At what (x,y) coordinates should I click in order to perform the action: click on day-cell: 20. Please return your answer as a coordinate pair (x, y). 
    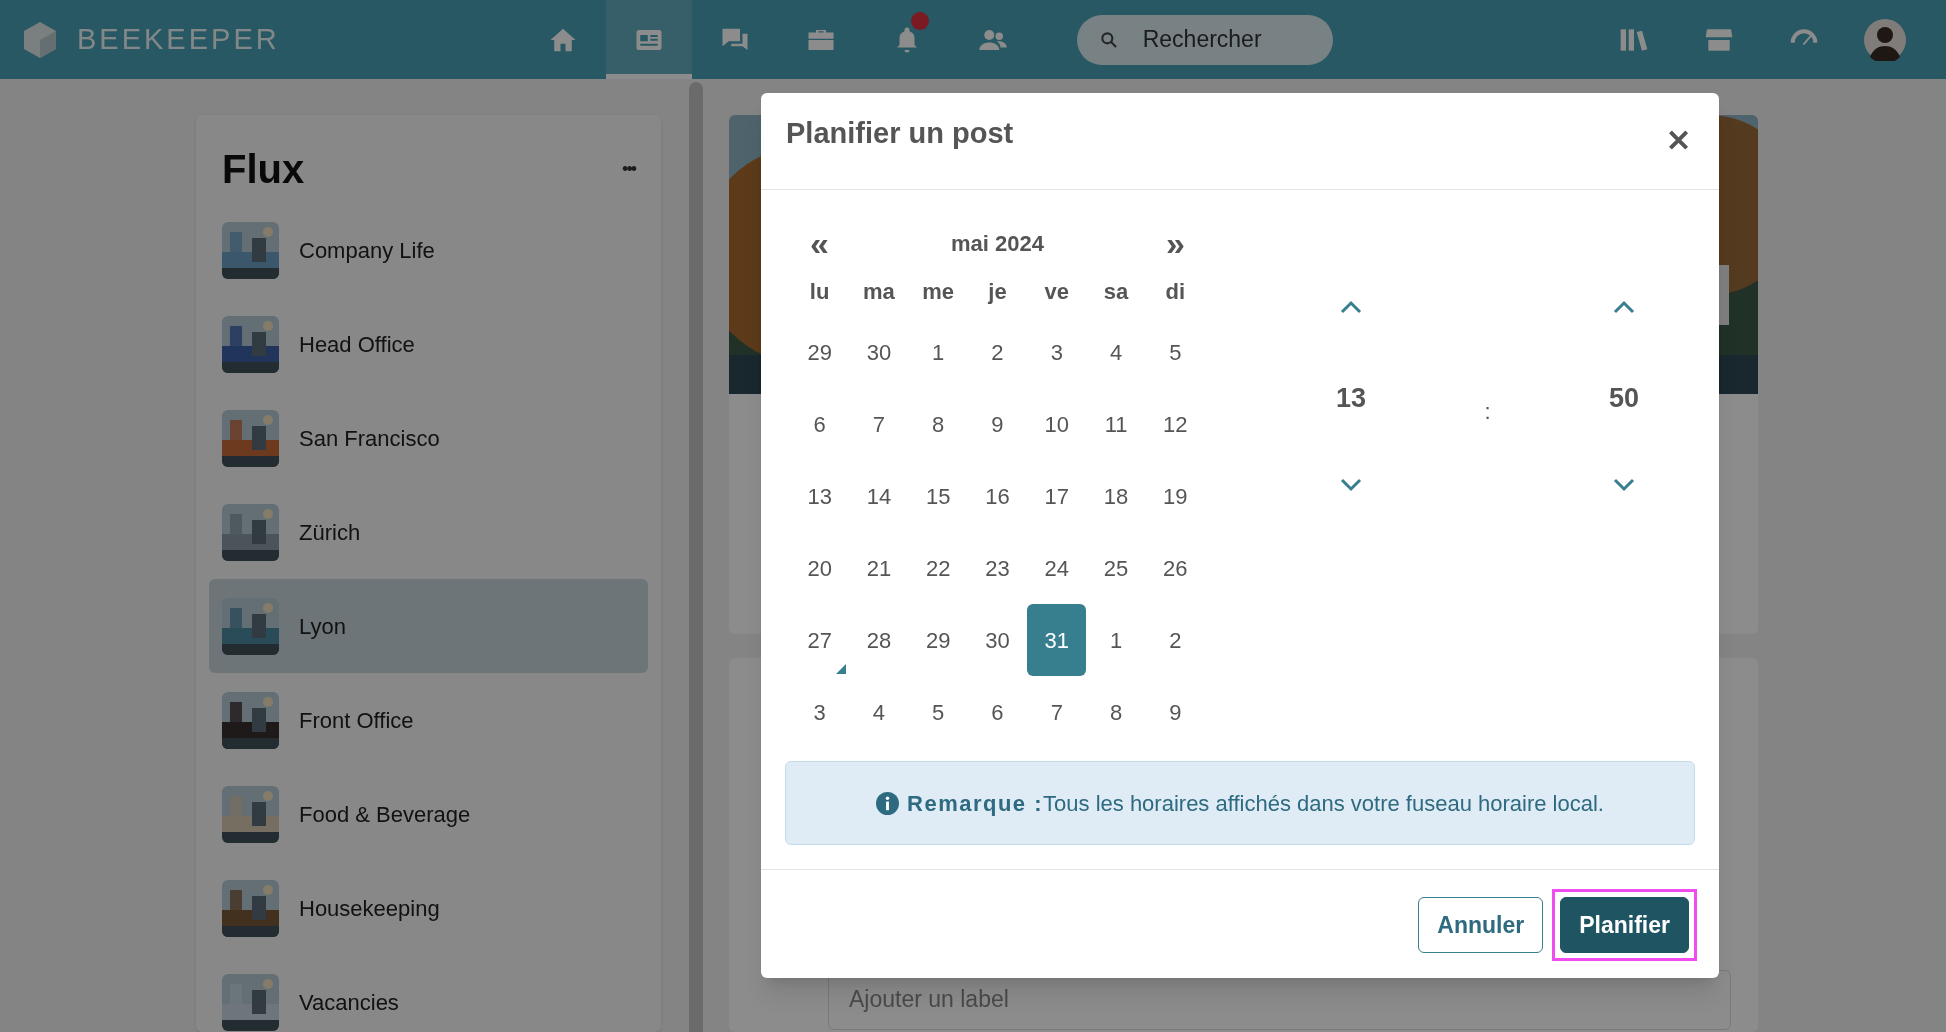
    Looking at the image, I should click on (820, 568).